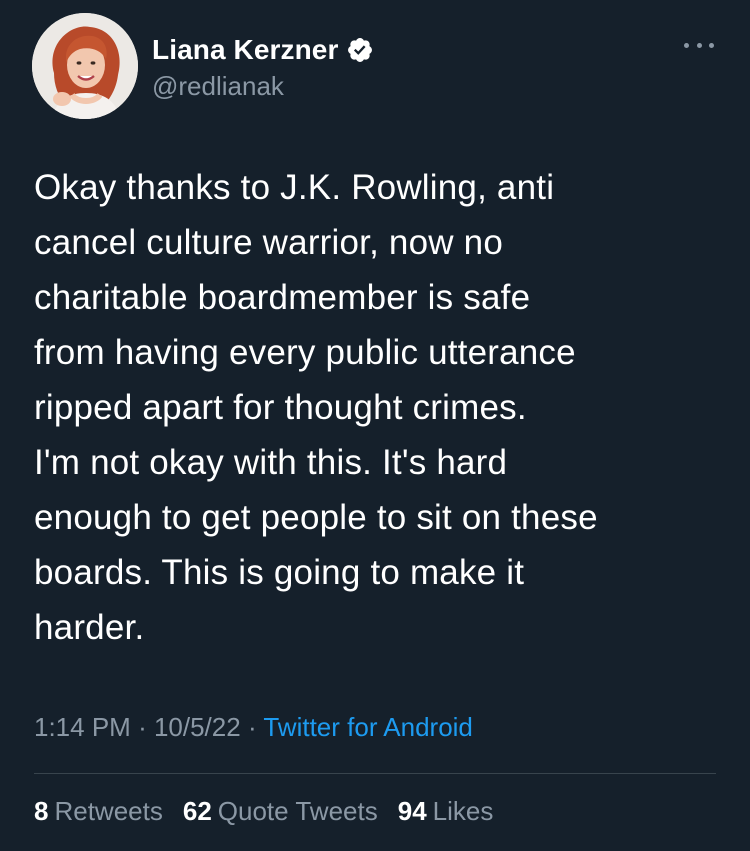 This screenshot has height=851, width=750. Describe the element at coordinates (41, 811) in the screenshot. I see `retweets-count: 8` at that location.